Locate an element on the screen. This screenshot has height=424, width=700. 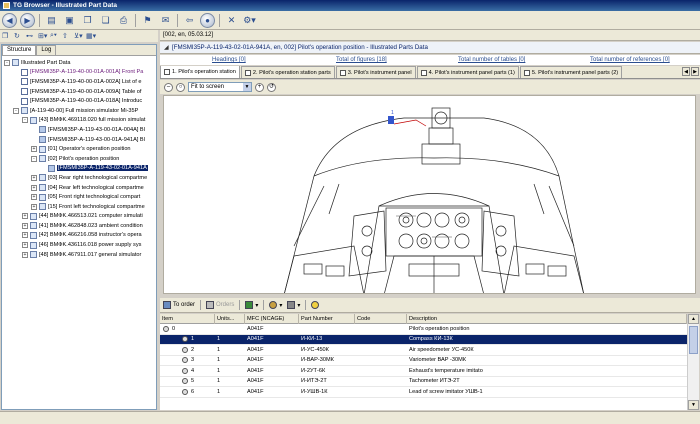
tab-scroll-left-icon: ◀ is located at coordinates (686, 71).